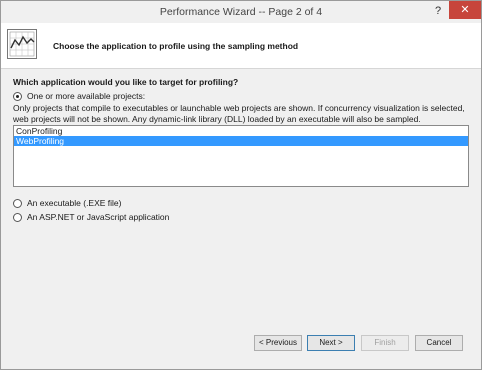 Image resolution: width=484 pixels, height=372 pixels. I want to click on next-button: Next >, so click(331, 343).